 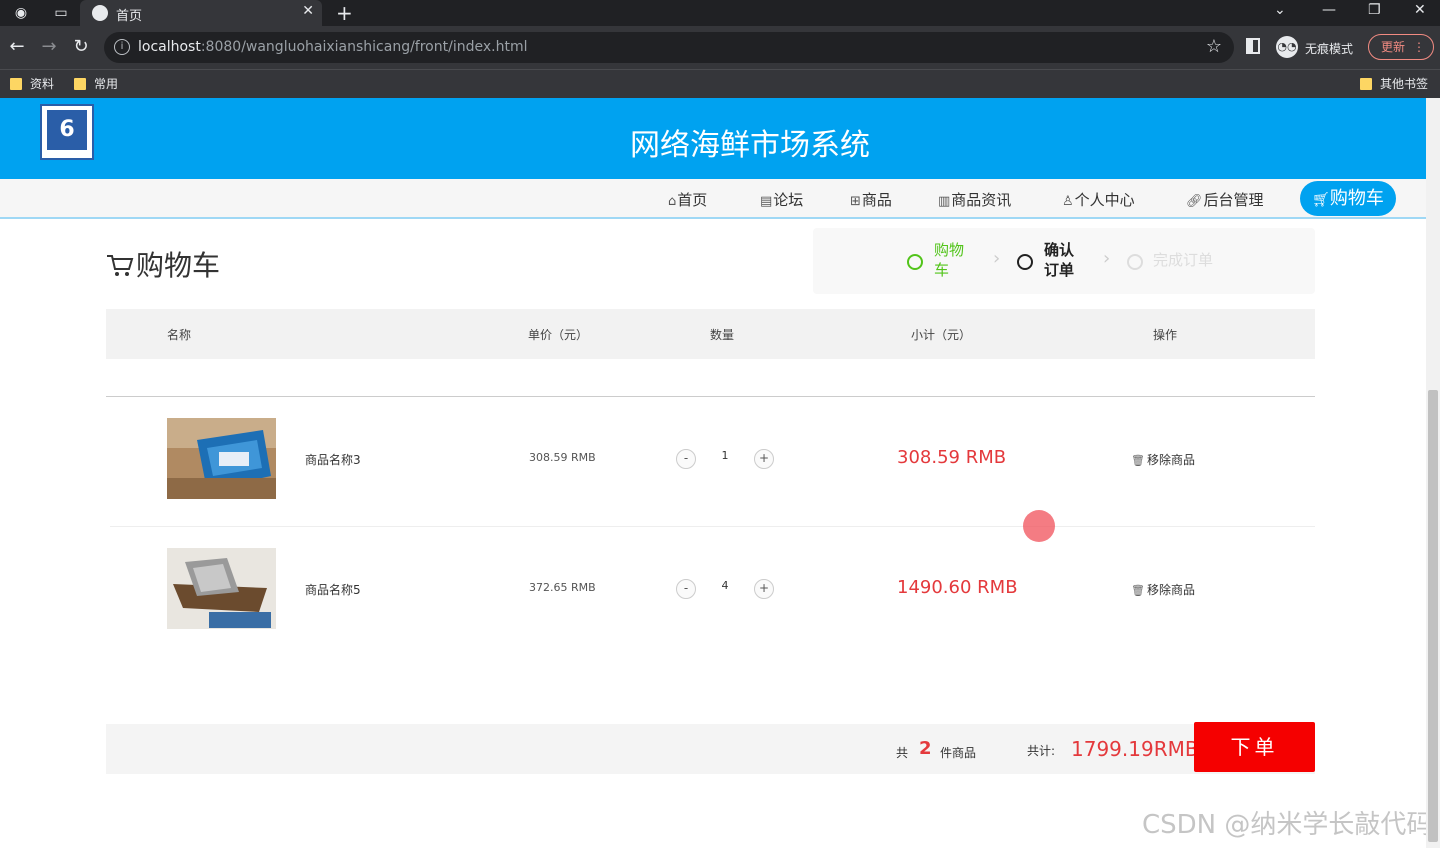 What do you see at coordinates (61, 13) in the screenshot?
I see `tab-search-icon: ▭` at bounding box center [61, 13].